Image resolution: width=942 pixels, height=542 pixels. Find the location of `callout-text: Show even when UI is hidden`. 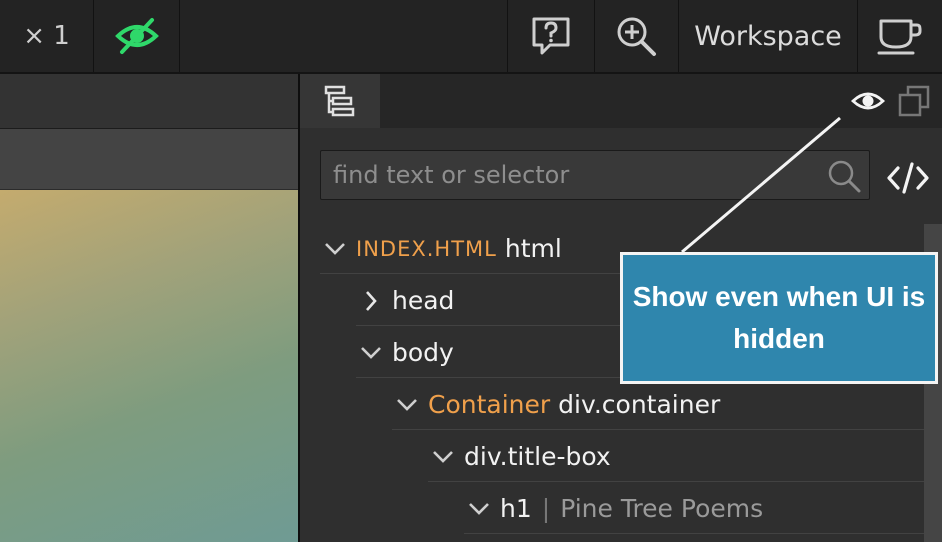

callout-text: Show even when UI is hidden is located at coordinates (779, 317).